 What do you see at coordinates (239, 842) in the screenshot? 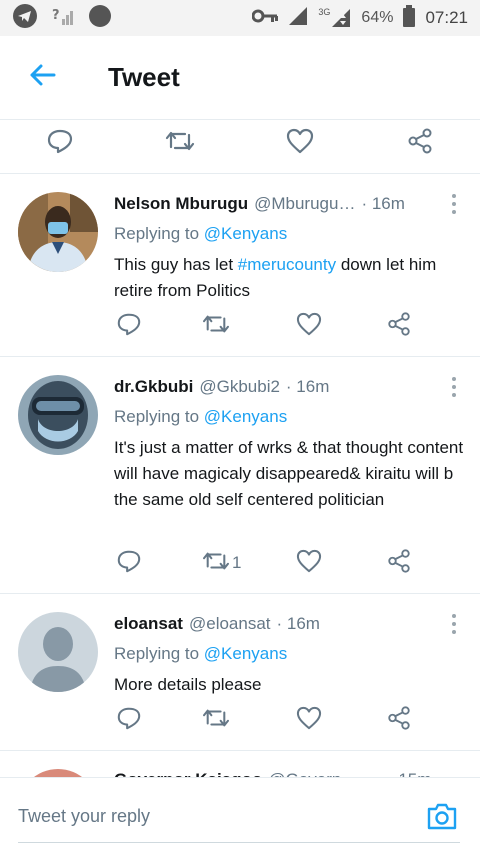
I see `input-underline` at bounding box center [239, 842].